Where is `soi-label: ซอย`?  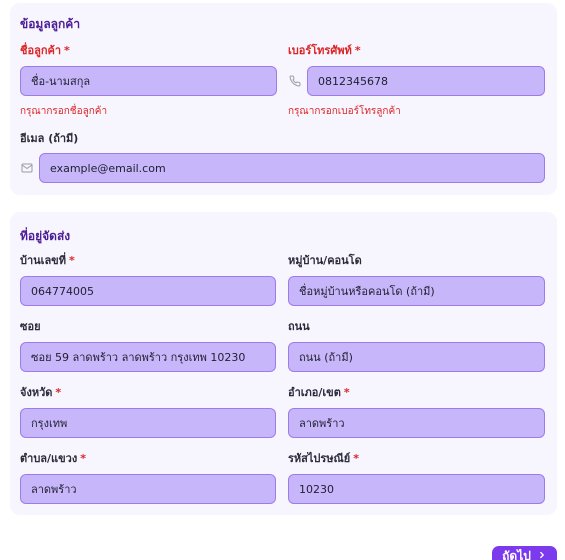
soi-label: ซอย is located at coordinates (30, 326).